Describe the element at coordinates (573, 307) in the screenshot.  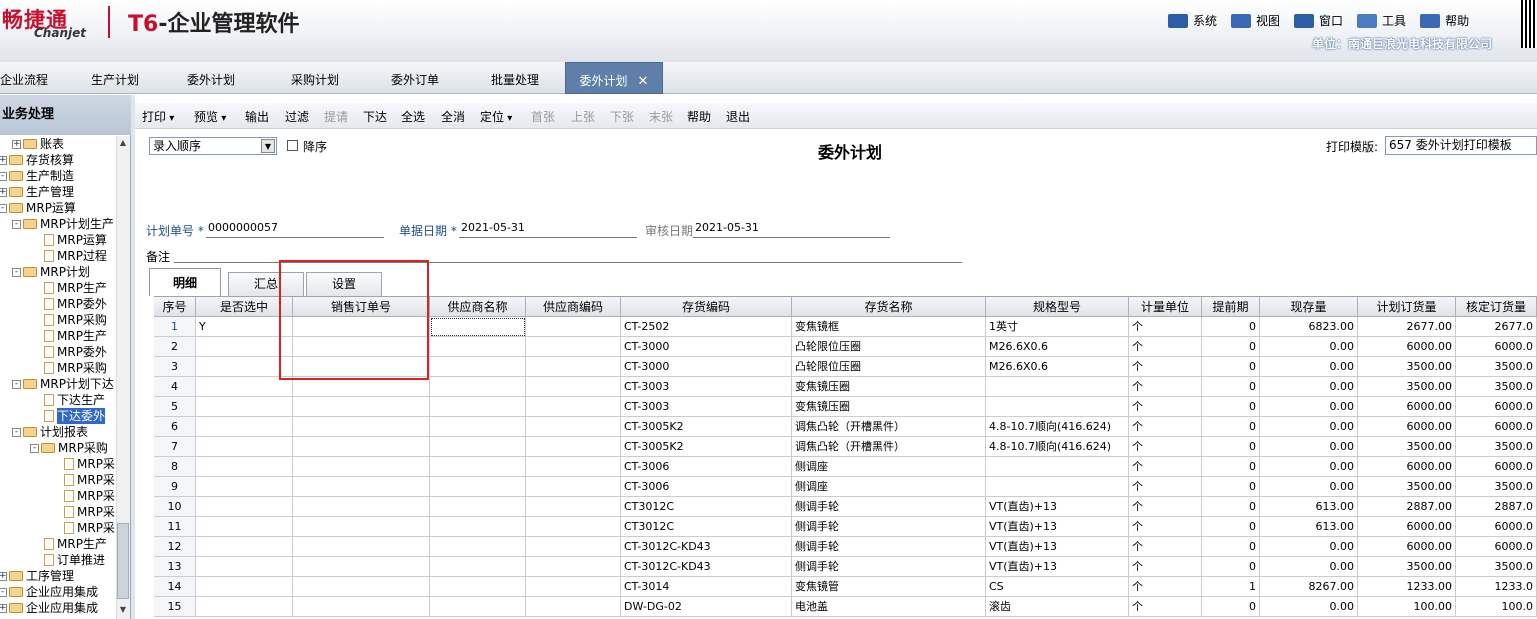
I see `column-header: 供应商编码` at that location.